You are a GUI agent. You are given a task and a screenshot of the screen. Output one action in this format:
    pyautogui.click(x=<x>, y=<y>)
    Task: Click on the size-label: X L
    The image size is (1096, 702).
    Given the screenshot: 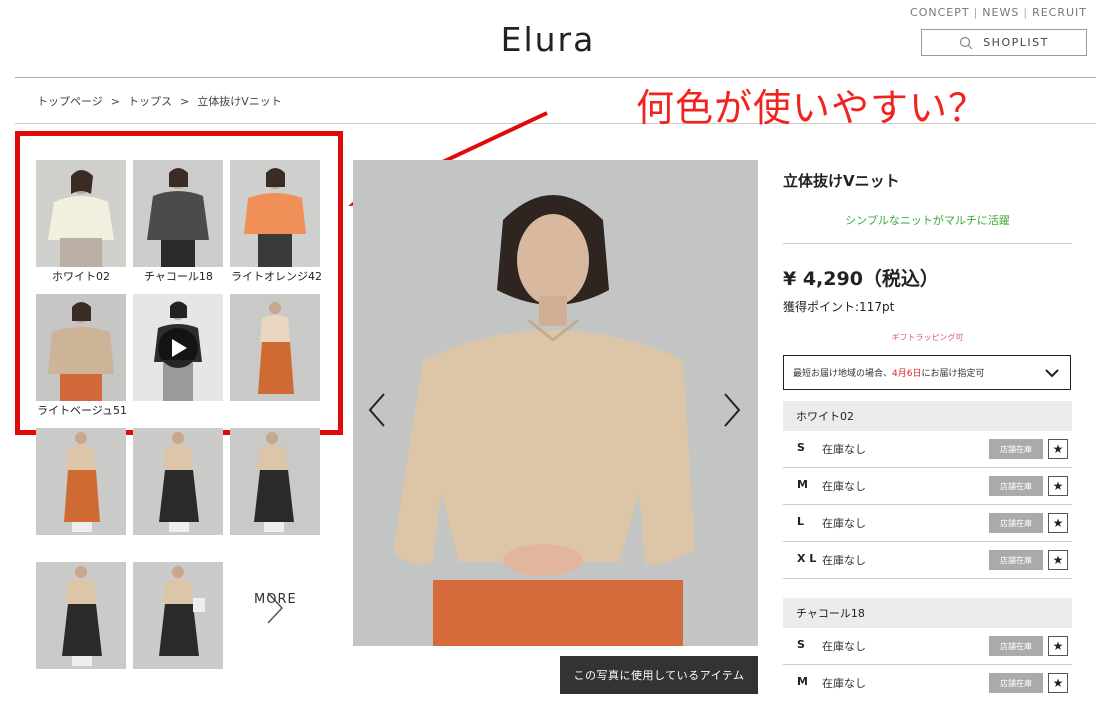 What is the action you would take?
    pyautogui.click(x=807, y=558)
    